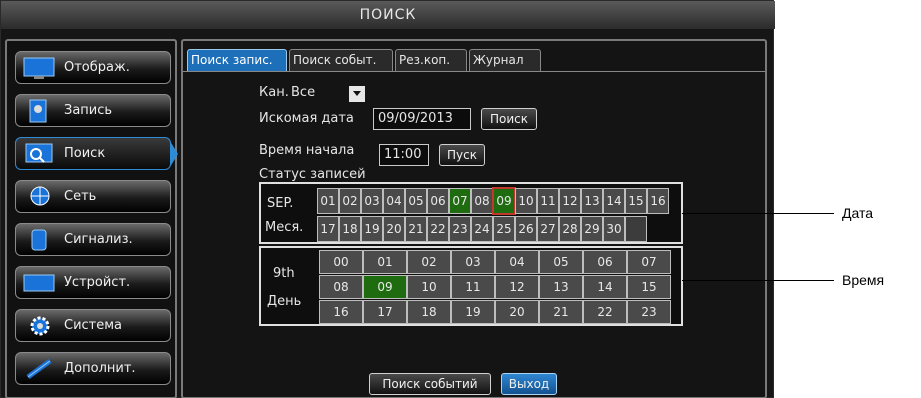 Image resolution: width=921 pixels, height=398 pixels. What do you see at coordinates (80, 196) in the screenshot?
I see `sidebar-item-label: Сеть` at bounding box center [80, 196].